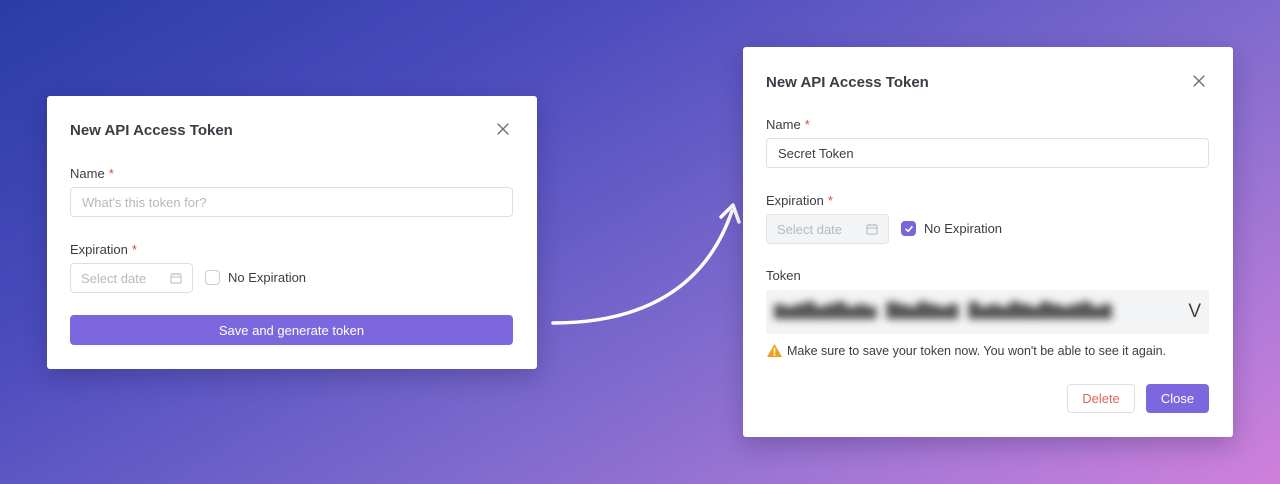 The width and height of the screenshot is (1280, 484). Describe the element at coordinates (943, 311) in the screenshot. I see `token-value-blurred: ▆▅▆▇▅▆▇▅▆▅ ▇▆▅▇▆▅▆ ▇▅▆▅▇▆▅▇▆▅▆▇▅▆` at that location.